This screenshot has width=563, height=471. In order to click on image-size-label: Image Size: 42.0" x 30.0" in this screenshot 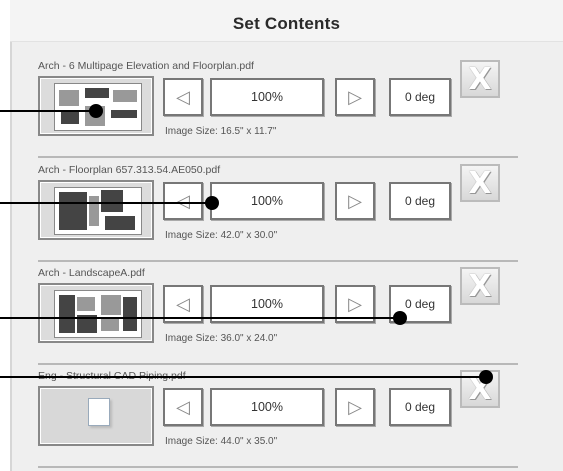, I will do `click(221, 235)`.